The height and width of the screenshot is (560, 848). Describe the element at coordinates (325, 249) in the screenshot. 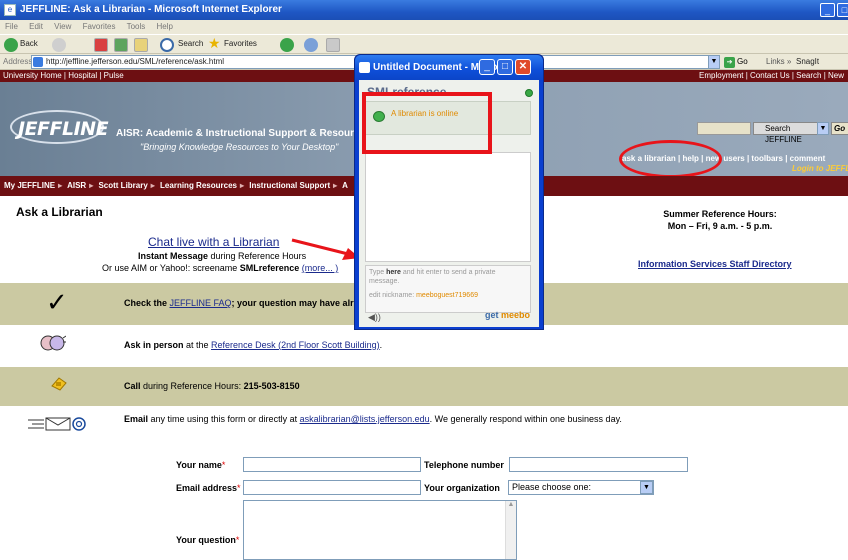

I see `red-arrow-annotation` at that location.